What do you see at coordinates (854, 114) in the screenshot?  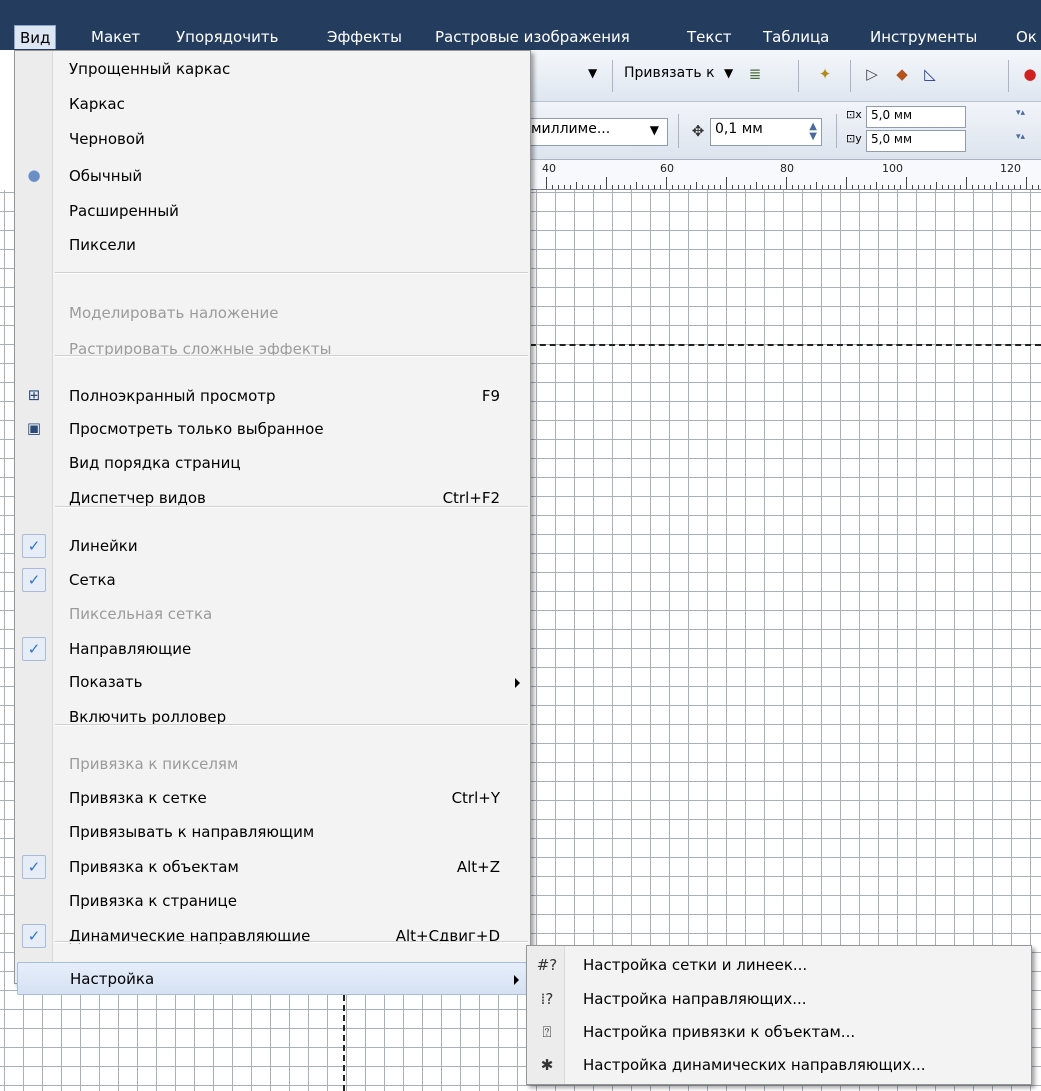 I see `dup-x-icon: ⊡x` at bounding box center [854, 114].